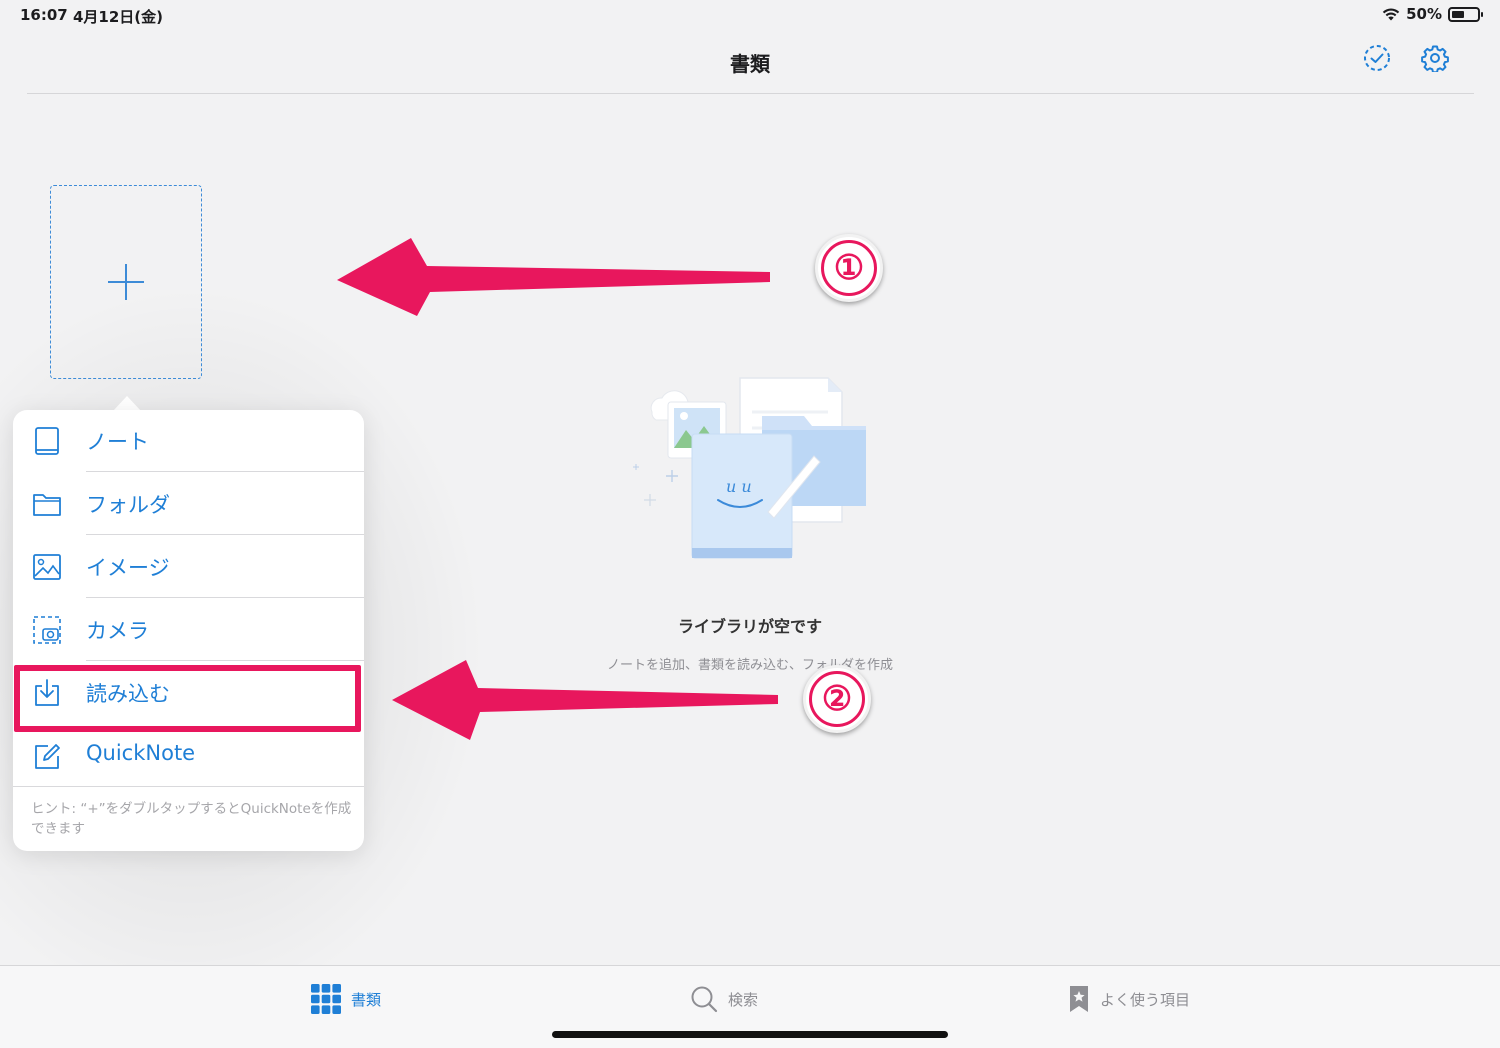 The height and width of the screenshot is (1048, 1500). I want to click on search-icon, so click(704, 999).